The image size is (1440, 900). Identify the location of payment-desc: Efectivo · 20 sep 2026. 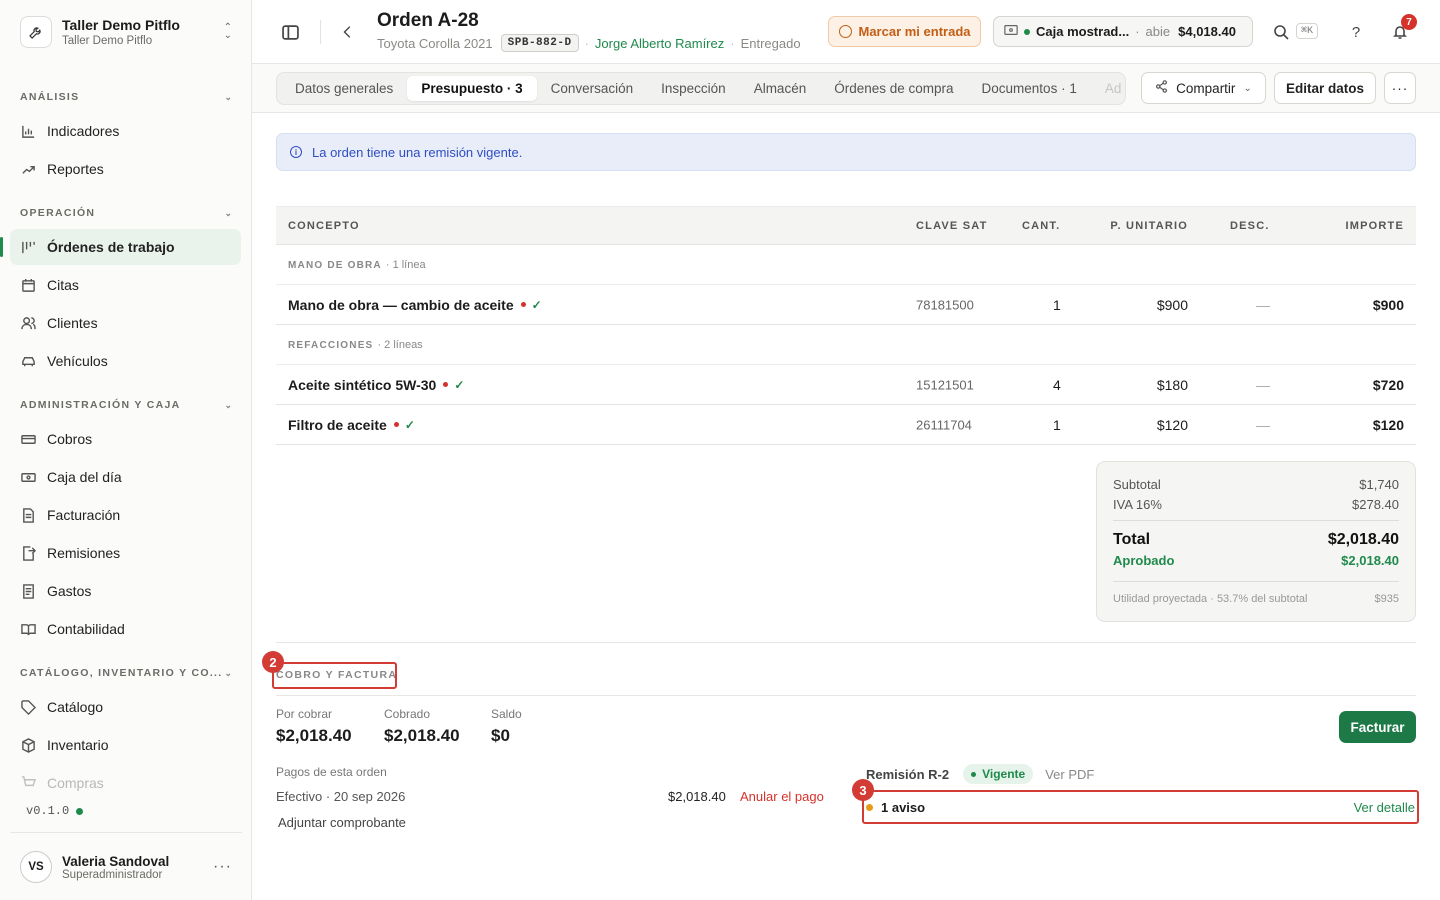
(341, 796).